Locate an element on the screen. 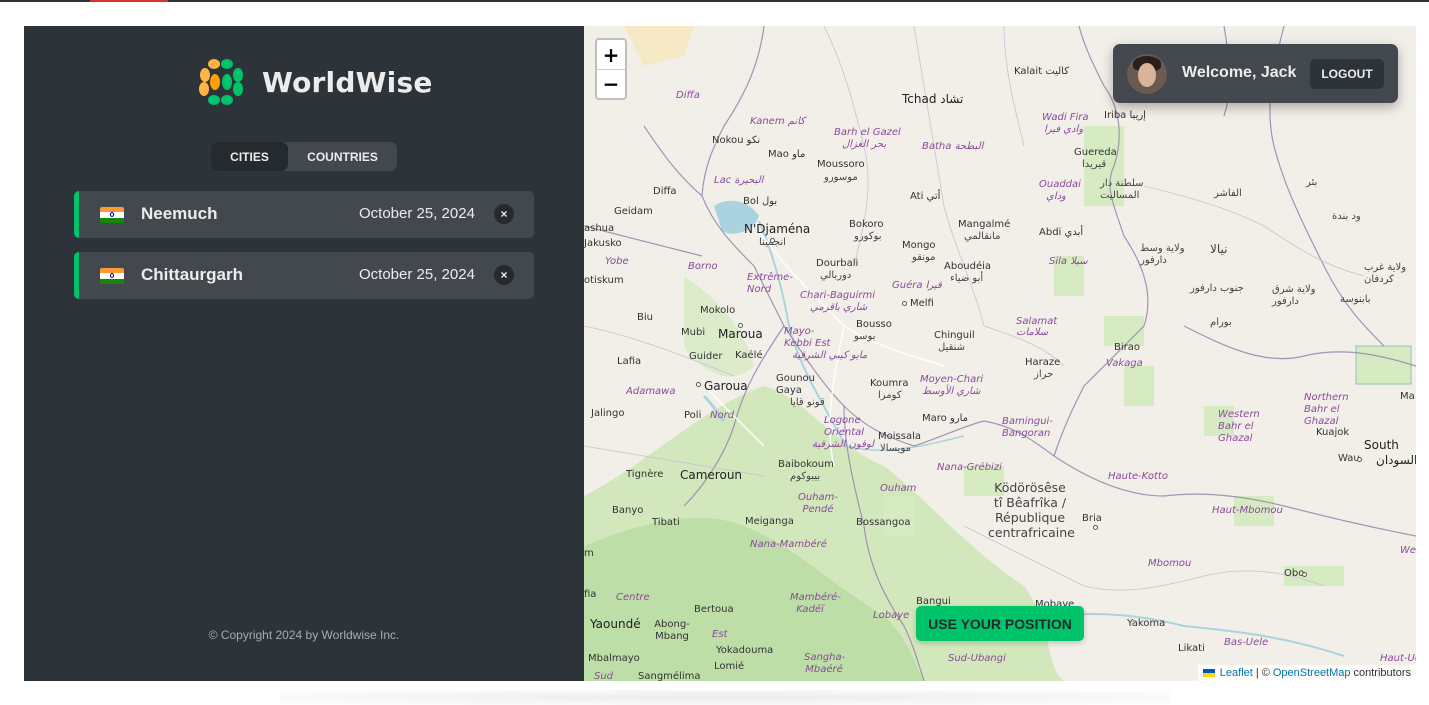 Image resolution: width=1429 pixels, height=705 pixels. city-marker-maroua is located at coordinates (740, 325).